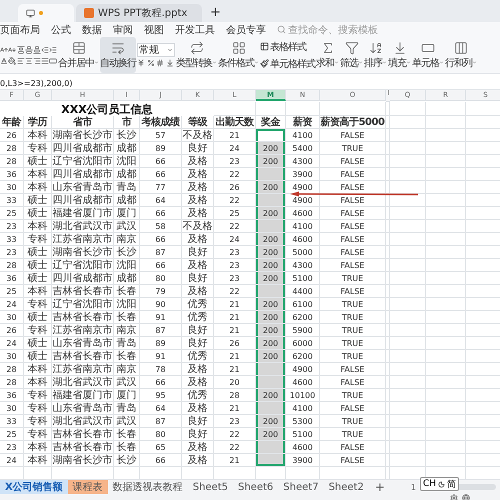  What do you see at coordinates (83, 200) in the screenshot?
I see `table-cell: 四川省成都市` at bounding box center [83, 200].